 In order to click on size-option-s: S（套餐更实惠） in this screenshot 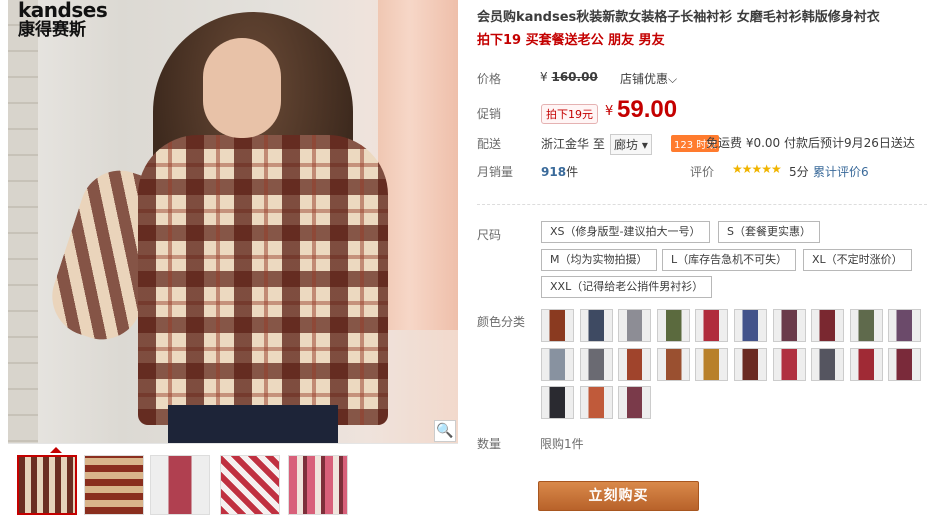, I will do `click(769, 232)`.